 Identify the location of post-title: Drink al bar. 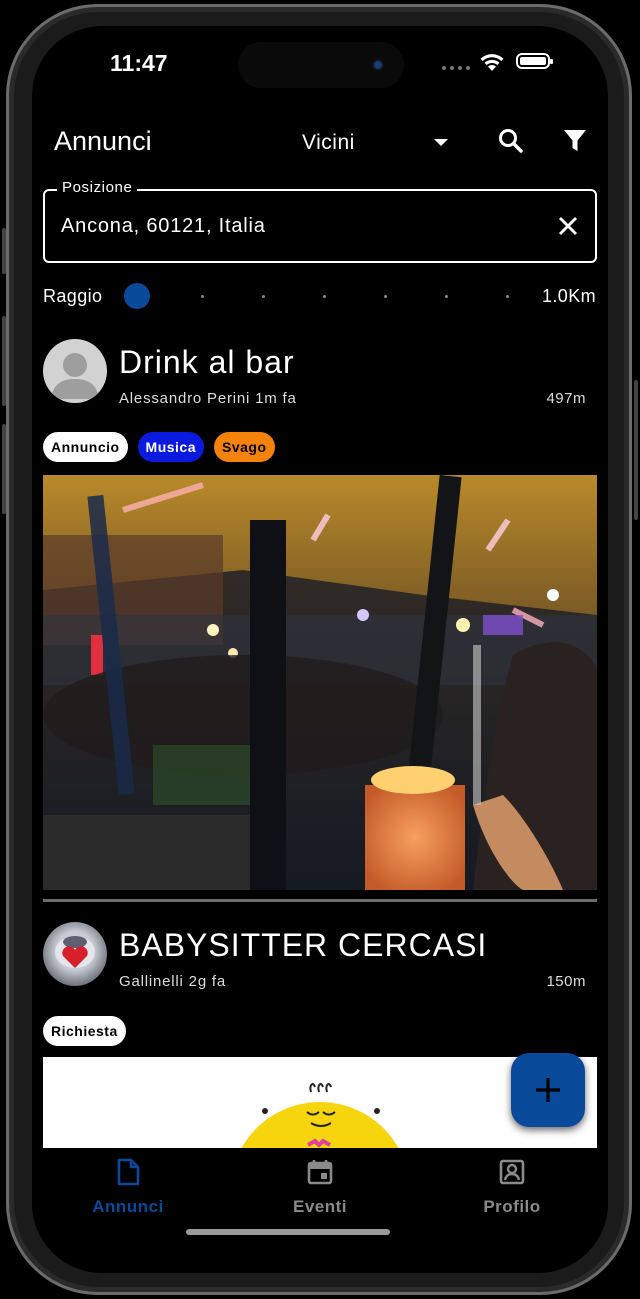
(207, 362).